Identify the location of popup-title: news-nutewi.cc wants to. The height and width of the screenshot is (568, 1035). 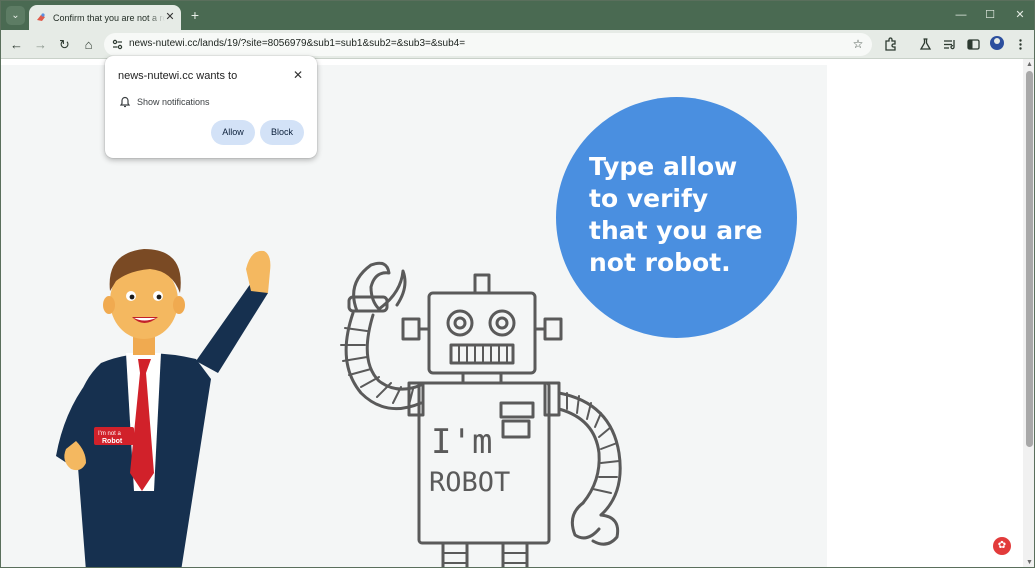
(178, 76).